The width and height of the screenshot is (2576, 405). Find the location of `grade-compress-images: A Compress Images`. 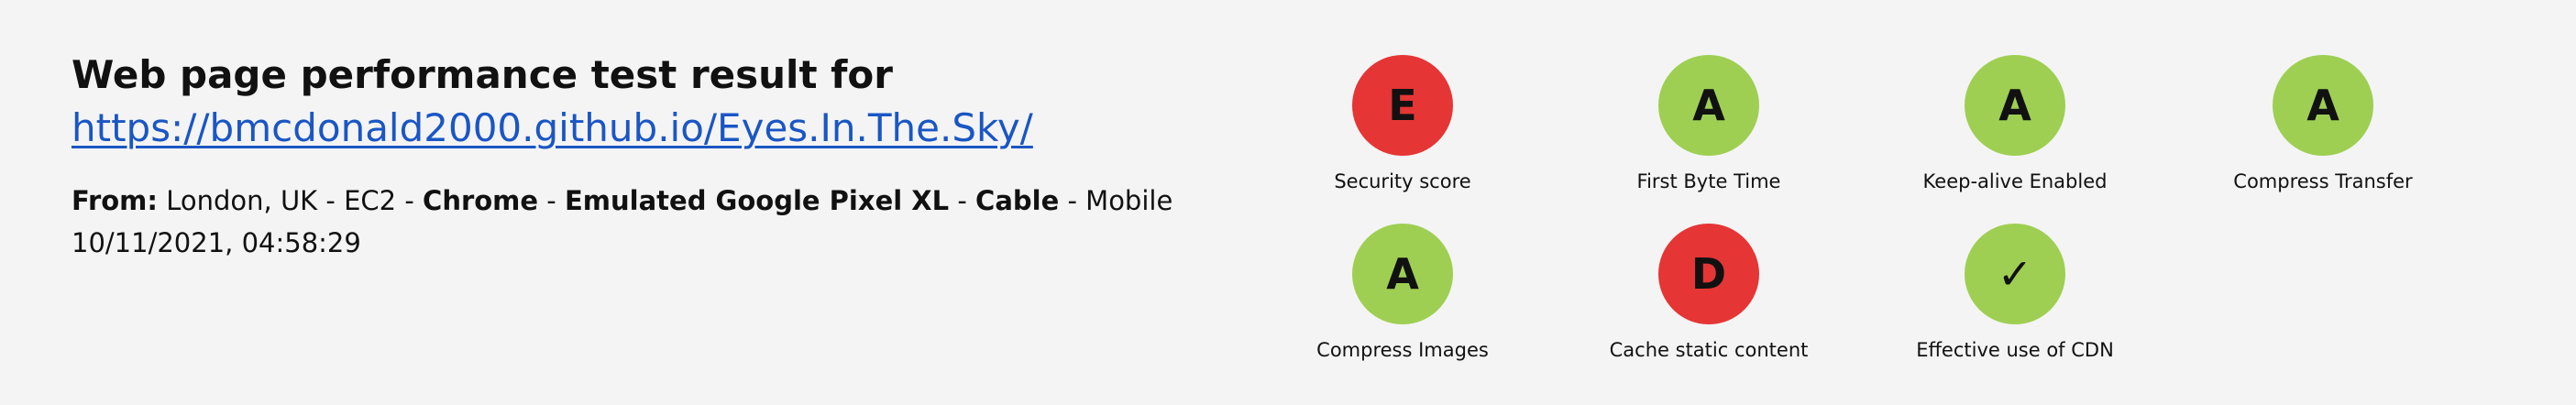

grade-compress-images: A Compress Images is located at coordinates (1403, 293).